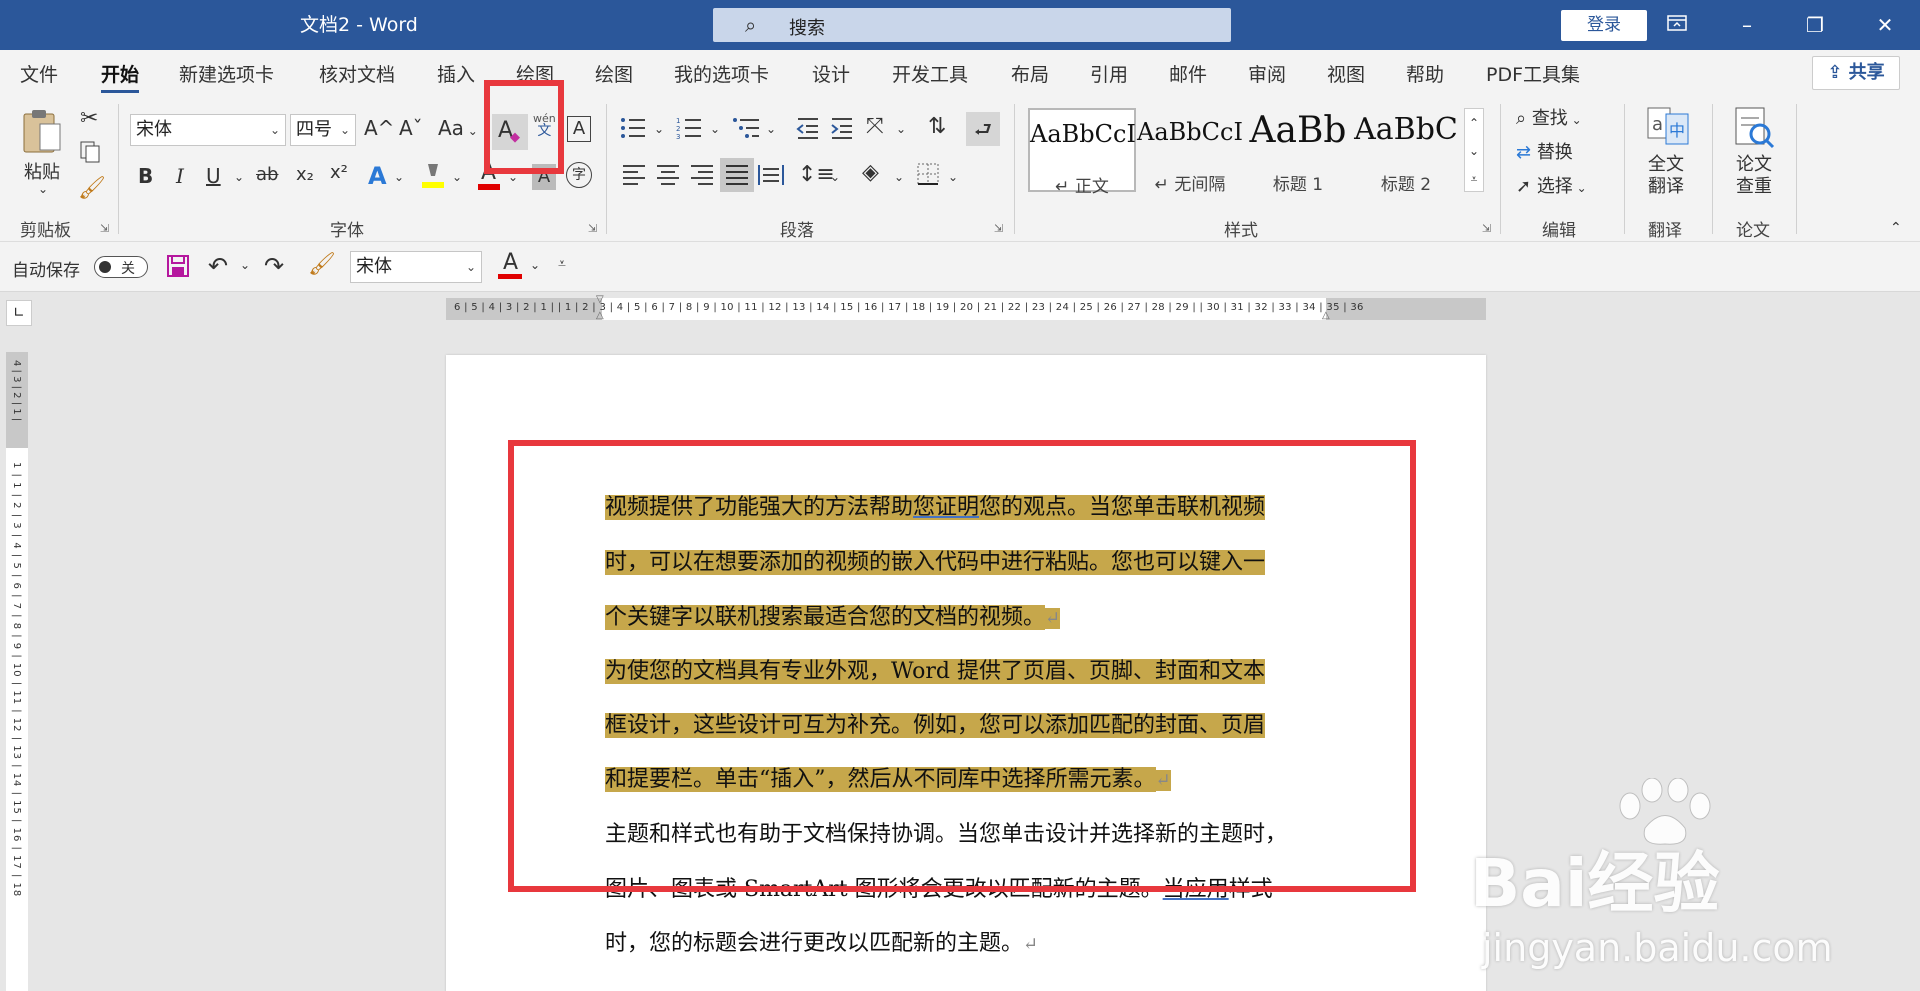  What do you see at coordinates (1346, 73) in the screenshot?
I see `tab-view: 视图` at bounding box center [1346, 73].